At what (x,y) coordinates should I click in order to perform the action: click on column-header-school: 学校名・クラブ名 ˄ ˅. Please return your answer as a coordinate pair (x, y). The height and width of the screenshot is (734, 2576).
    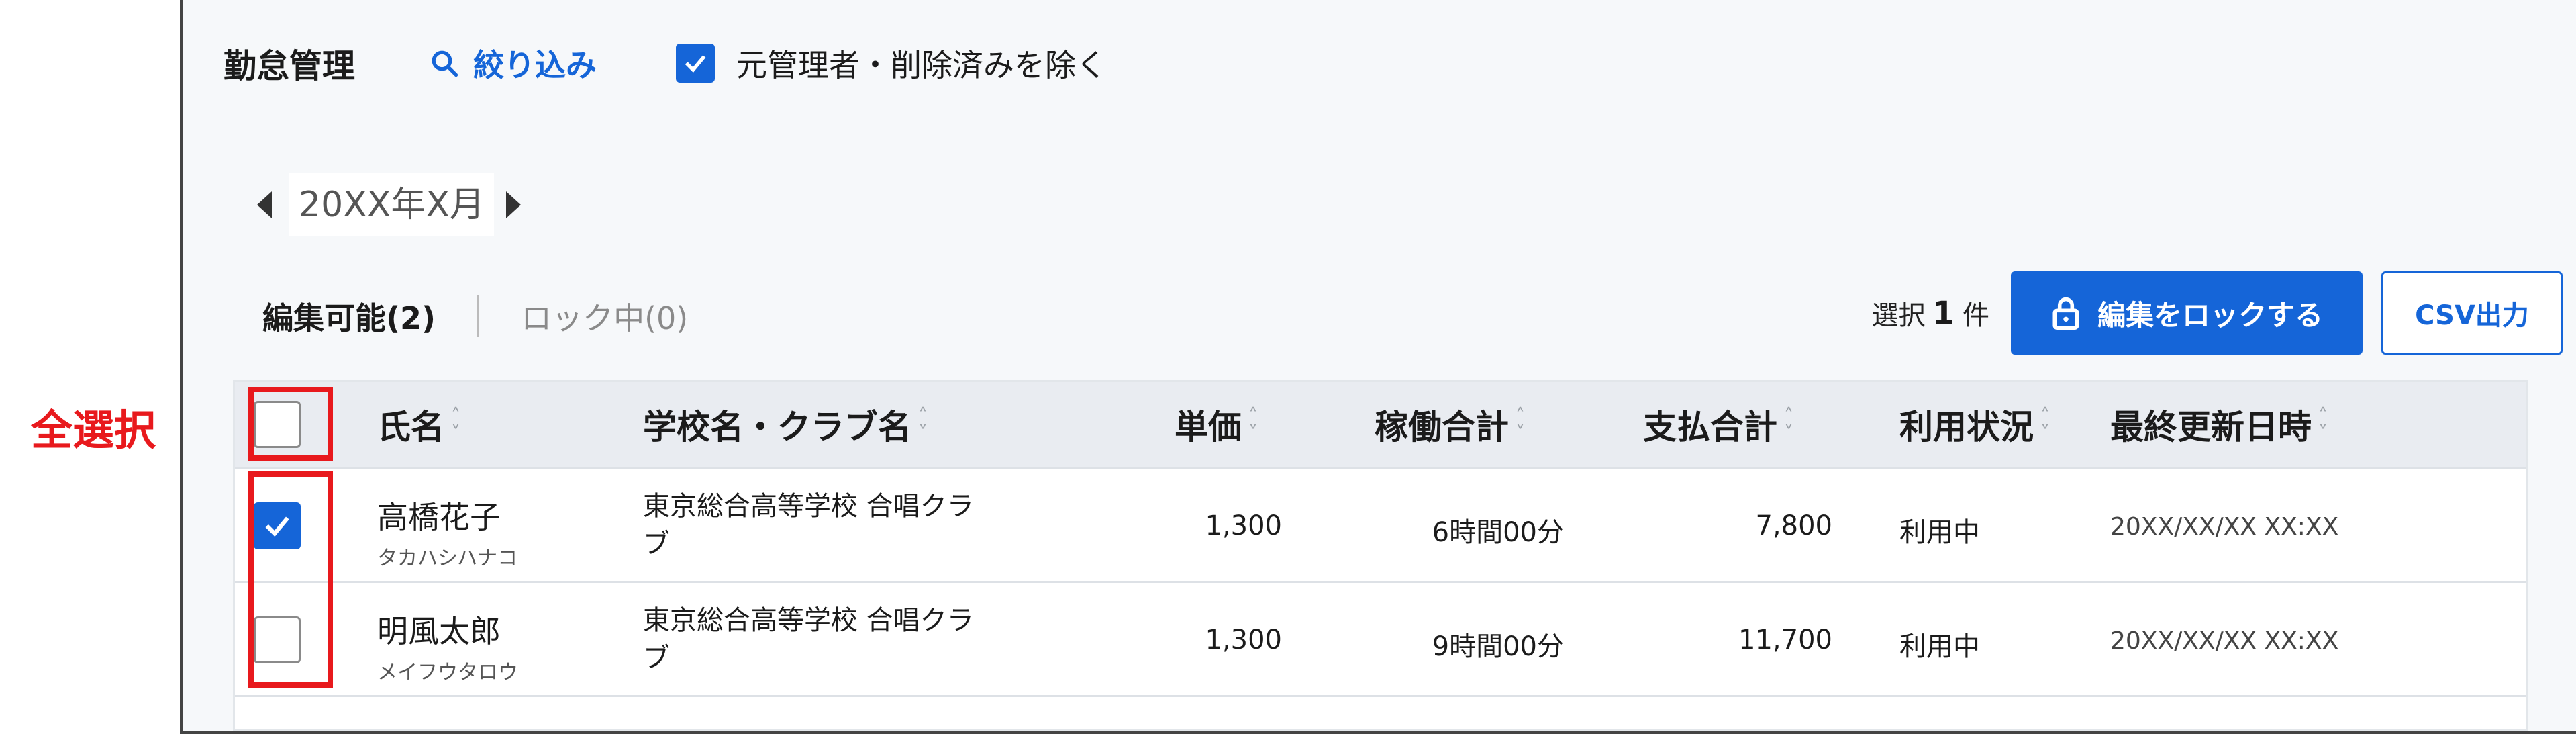
    Looking at the image, I should click on (785, 424).